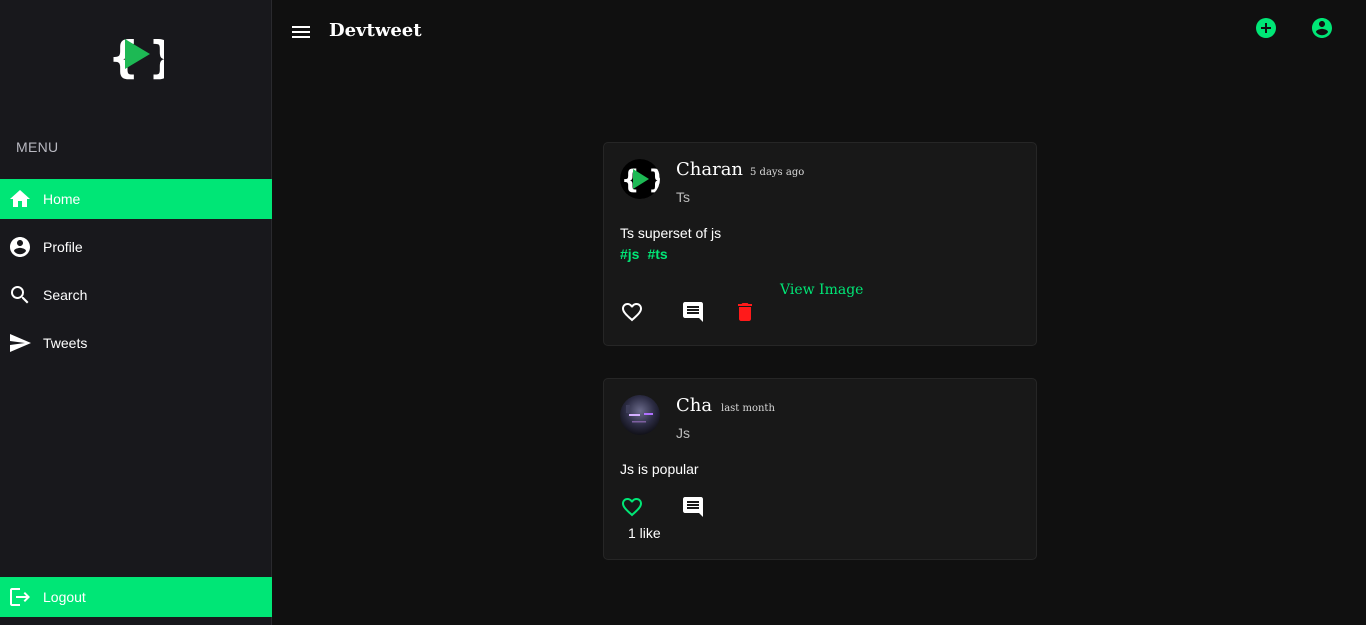  Describe the element at coordinates (819, 32) in the screenshot. I see `top-bar: Devtweet` at that location.